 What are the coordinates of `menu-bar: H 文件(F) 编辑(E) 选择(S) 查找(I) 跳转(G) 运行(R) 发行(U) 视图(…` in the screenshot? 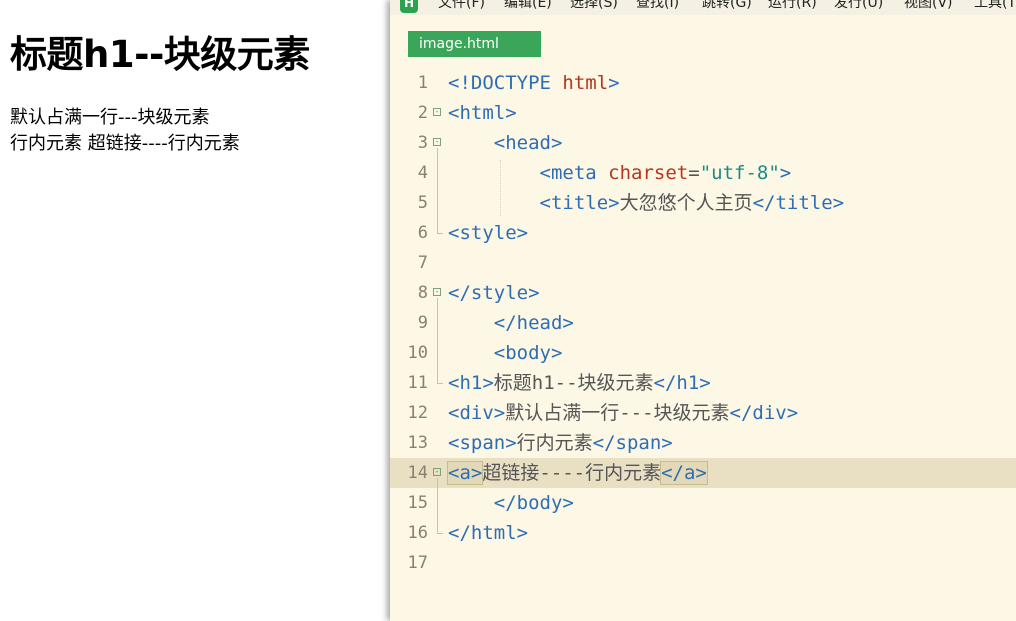 It's located at (703, 7).